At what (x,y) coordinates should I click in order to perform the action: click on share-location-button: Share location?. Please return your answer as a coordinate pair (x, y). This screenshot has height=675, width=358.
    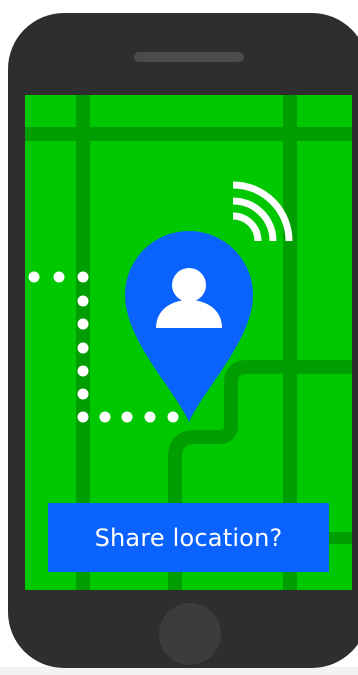
    Looking at the image, I should click on (188, 537).